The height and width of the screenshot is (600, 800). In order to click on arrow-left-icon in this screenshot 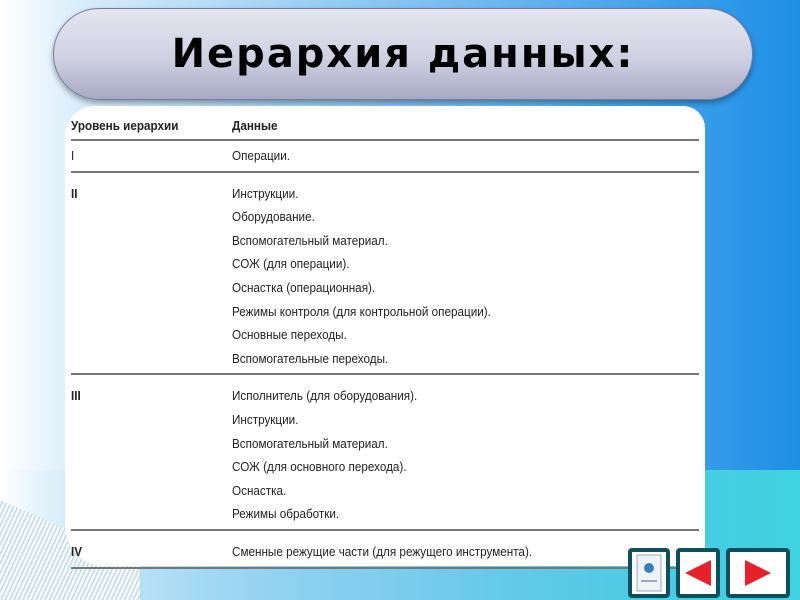, I will do `click(698, 573)`.